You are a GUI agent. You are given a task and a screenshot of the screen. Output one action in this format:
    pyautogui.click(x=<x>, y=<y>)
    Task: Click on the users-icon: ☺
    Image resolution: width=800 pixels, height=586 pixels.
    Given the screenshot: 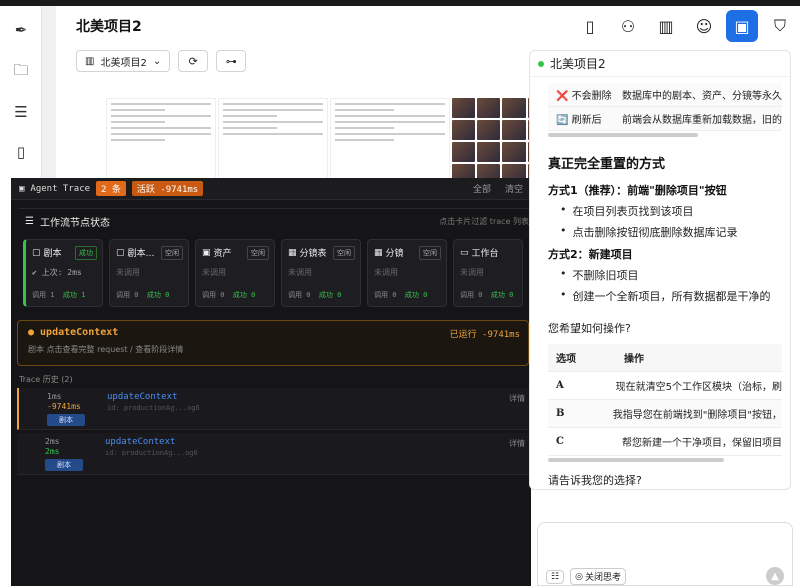 What is the action you would take?
    pyautogui.click(x=704, y=26)
    